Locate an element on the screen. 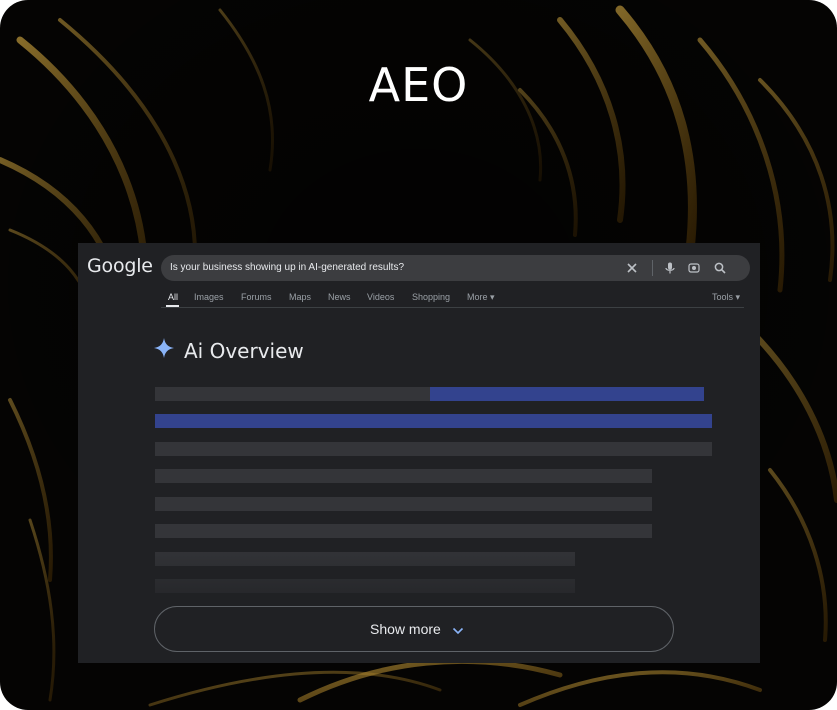 The image size is (837, 710). sparkle-icon is located at coordinates (164, 348).